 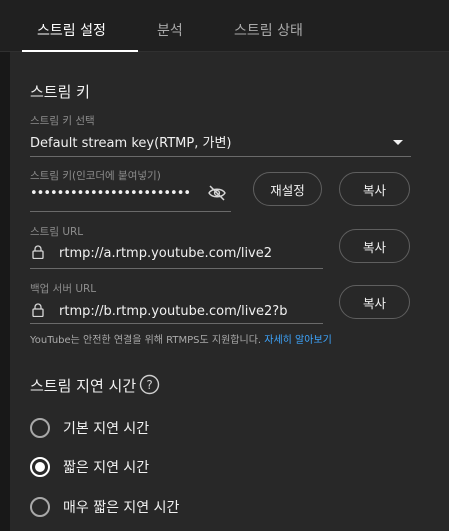 I want to click on tab-analytics: 분석, so click(x=170, y=30).